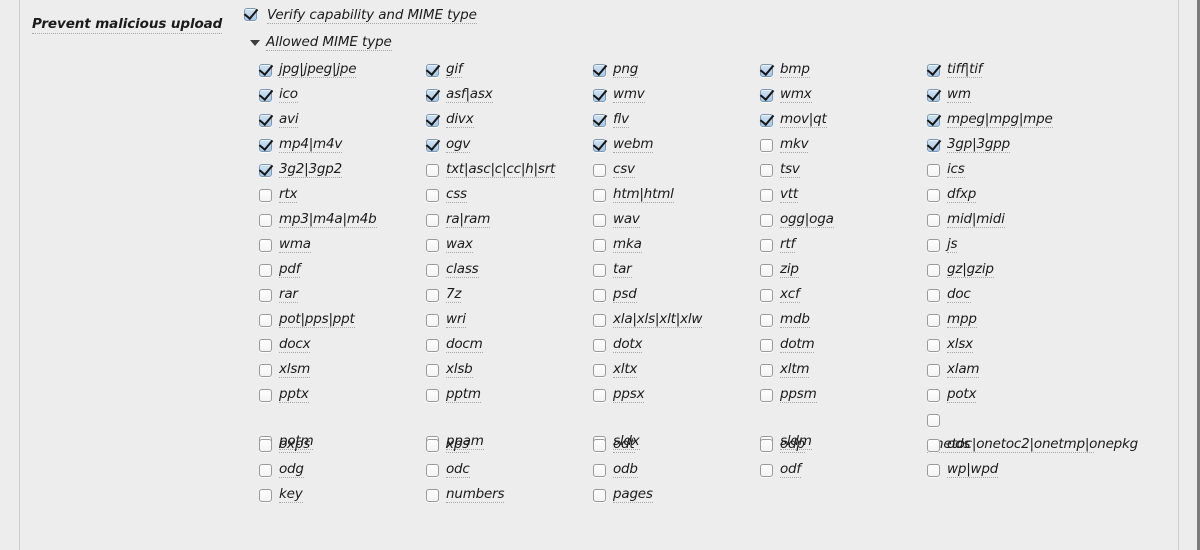 The image size is (1200, 550). Describe the element at coordinates (676, 370) in the screenshot. I see `mime-type-option: xltx` at that location.